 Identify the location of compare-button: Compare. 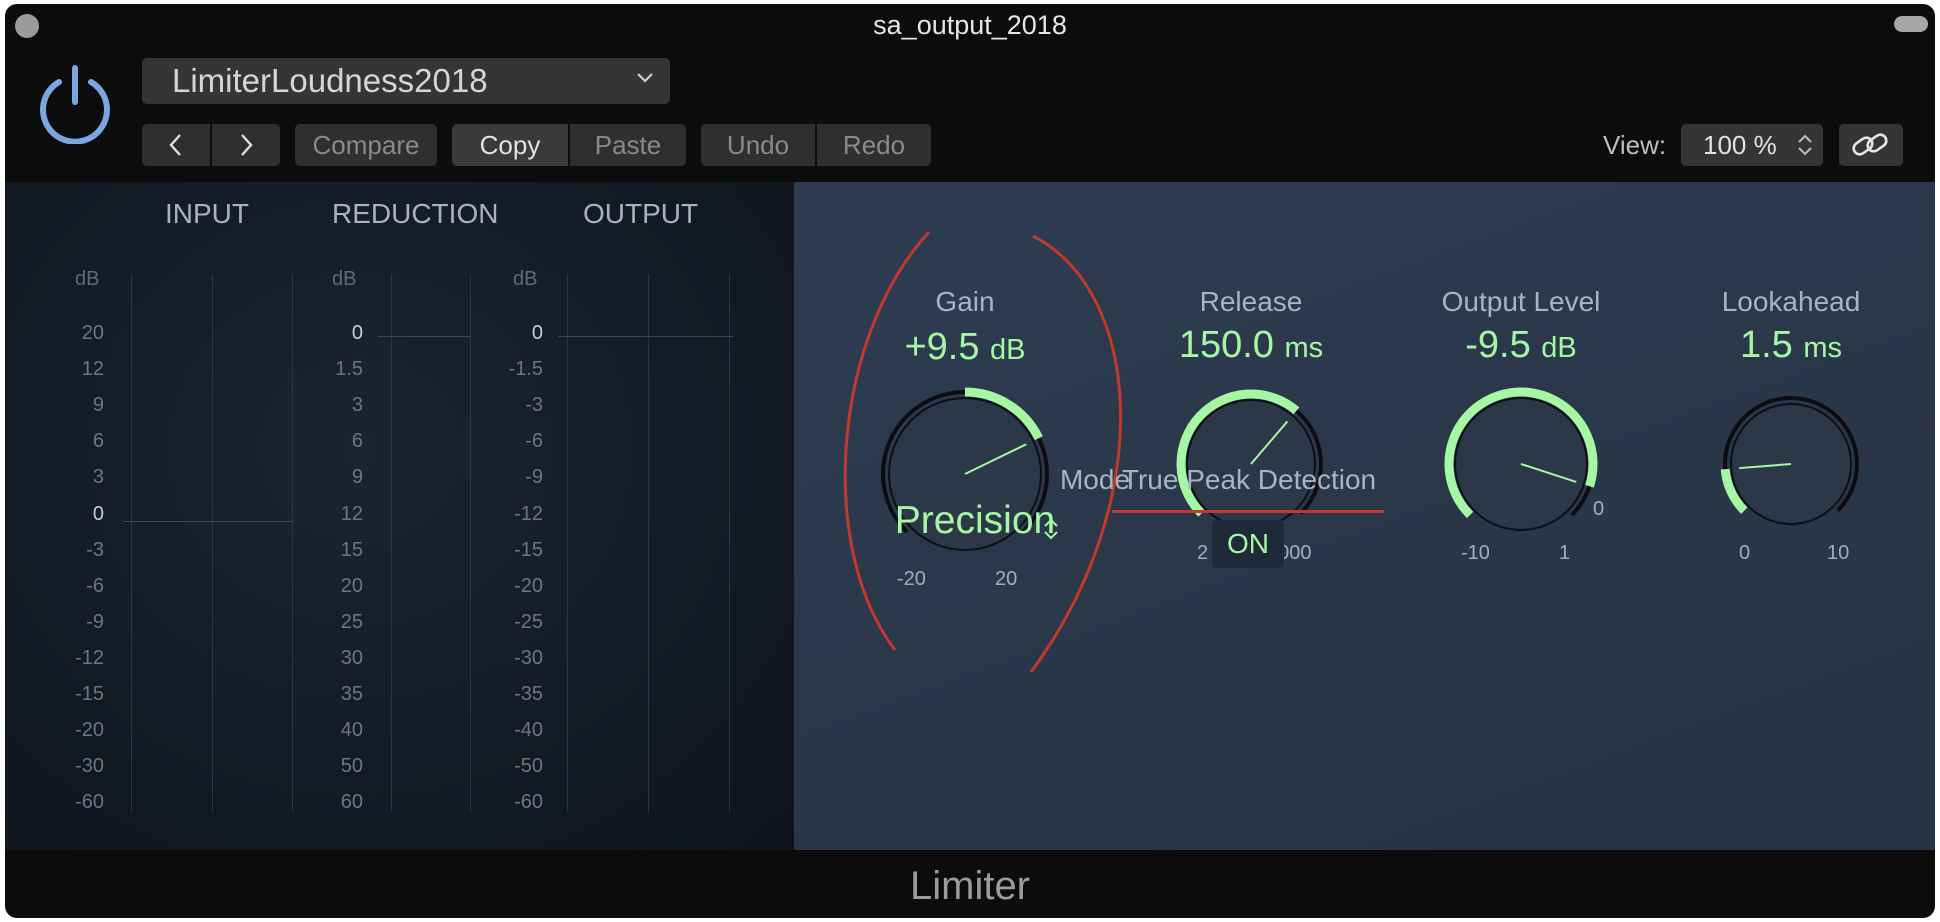
(366, 145).